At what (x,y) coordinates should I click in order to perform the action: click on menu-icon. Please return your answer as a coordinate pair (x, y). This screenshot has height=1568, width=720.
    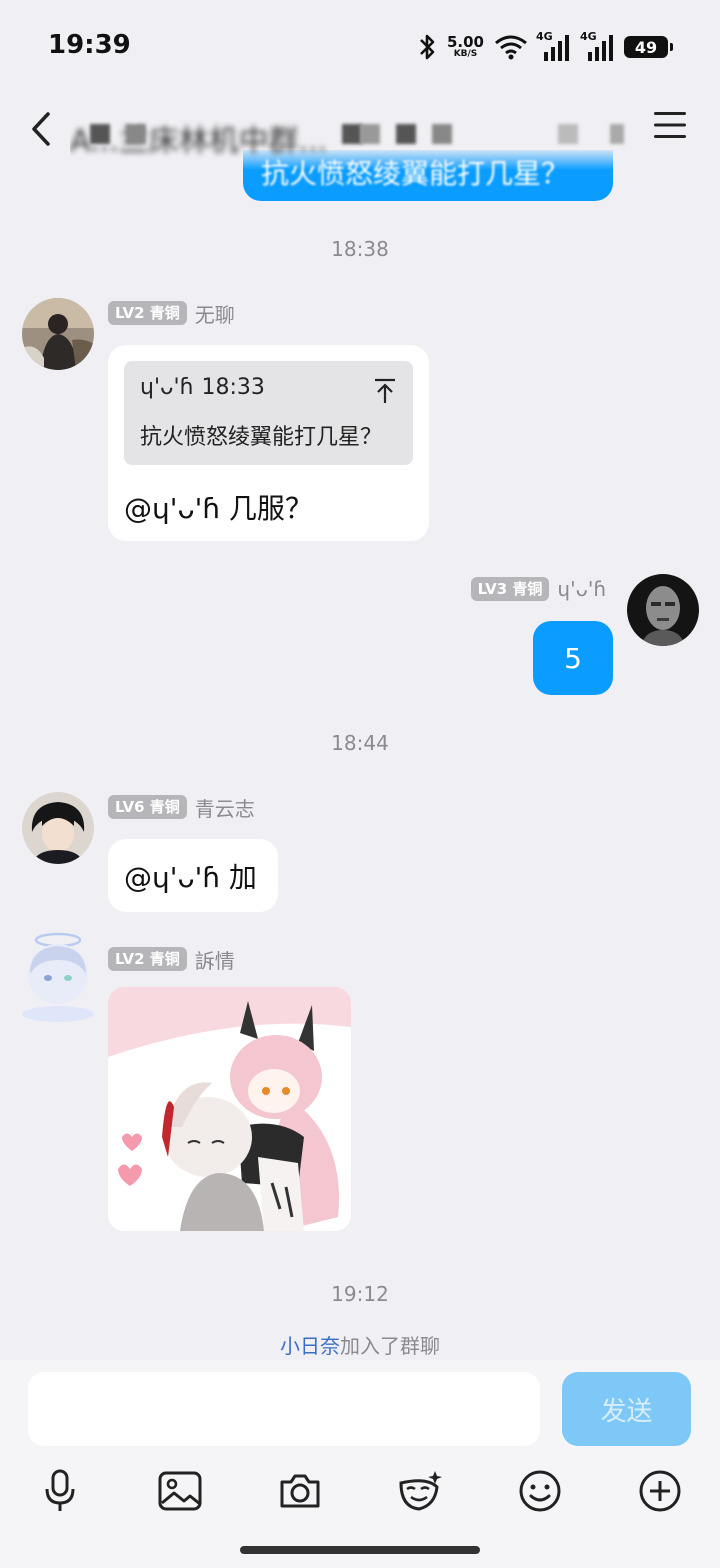
    Looking at the image, I should click on (670, 125).